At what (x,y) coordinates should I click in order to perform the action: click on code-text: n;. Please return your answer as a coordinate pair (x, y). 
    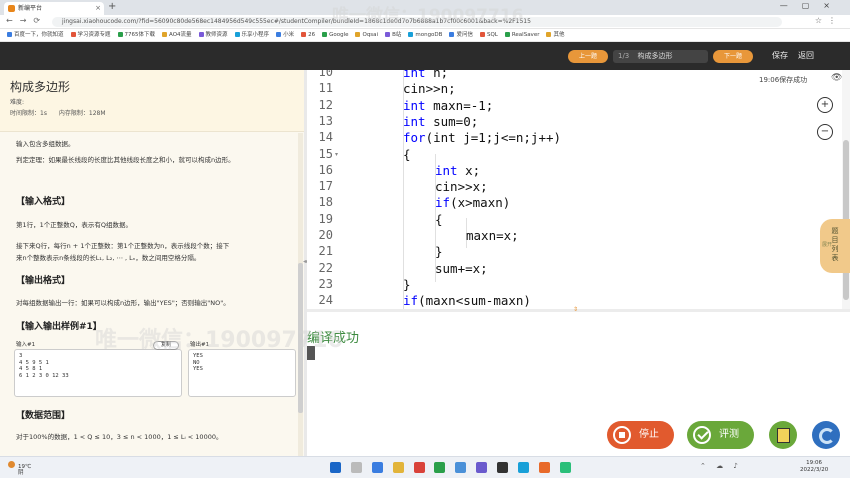
    Looking at the image, I should click on (437, 75).